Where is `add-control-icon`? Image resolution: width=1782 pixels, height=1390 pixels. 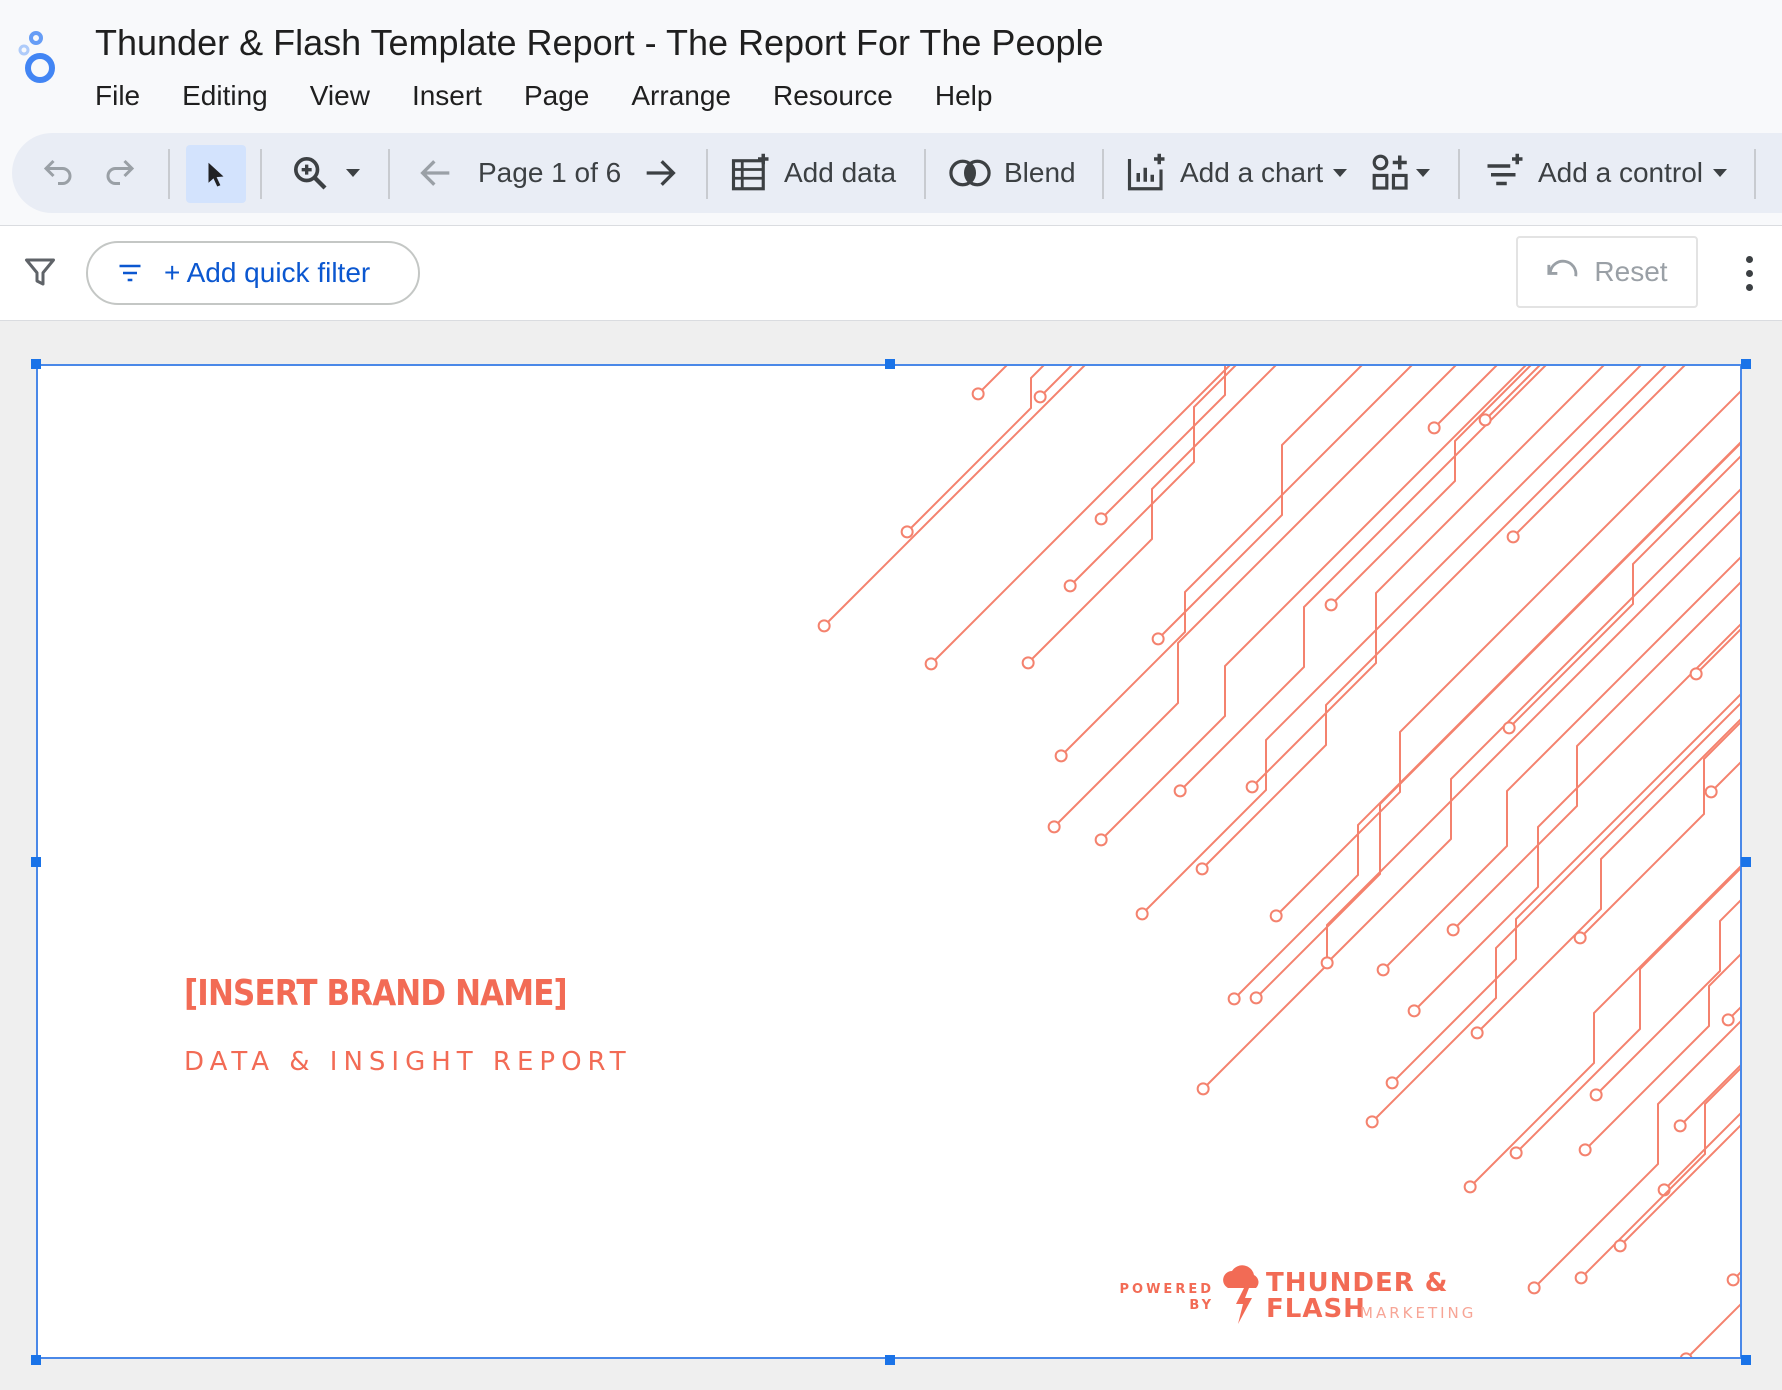
add-control-icon is located at coordinates (1505, 169).